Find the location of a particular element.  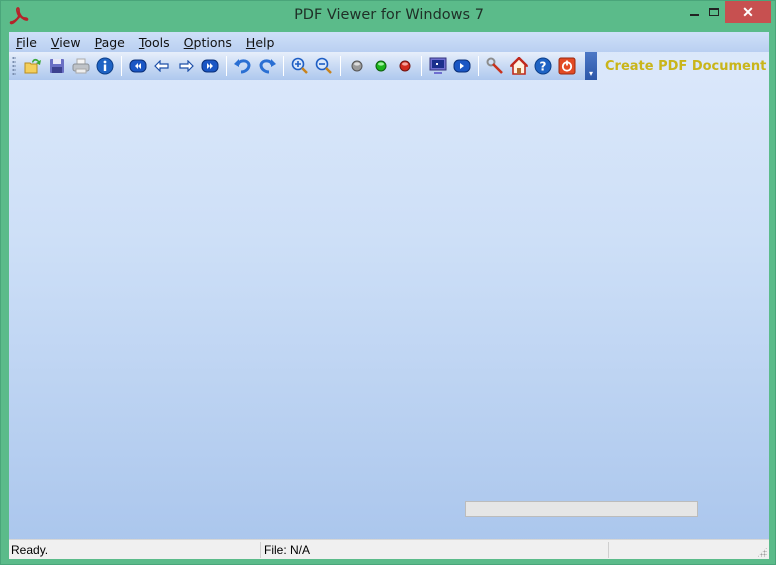

zoom-in-icon is located at coordinates (299, 65).